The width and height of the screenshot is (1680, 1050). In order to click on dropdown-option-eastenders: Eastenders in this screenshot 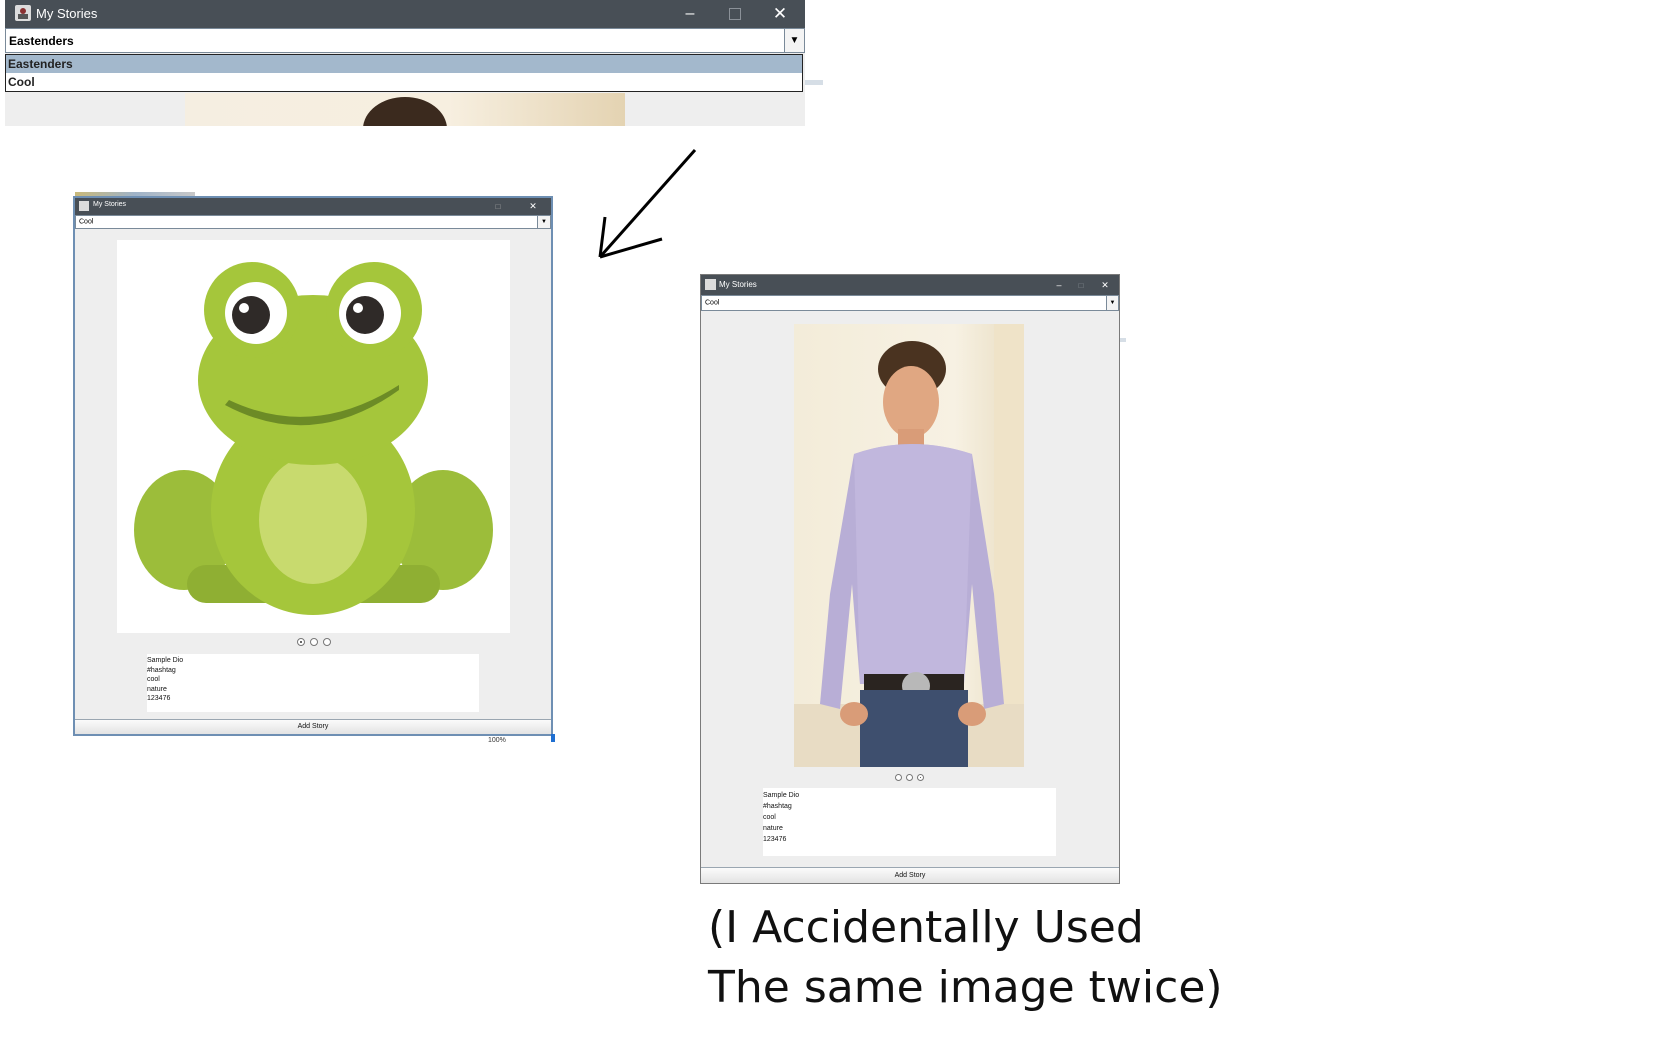, I will do `click(404, 64)`.